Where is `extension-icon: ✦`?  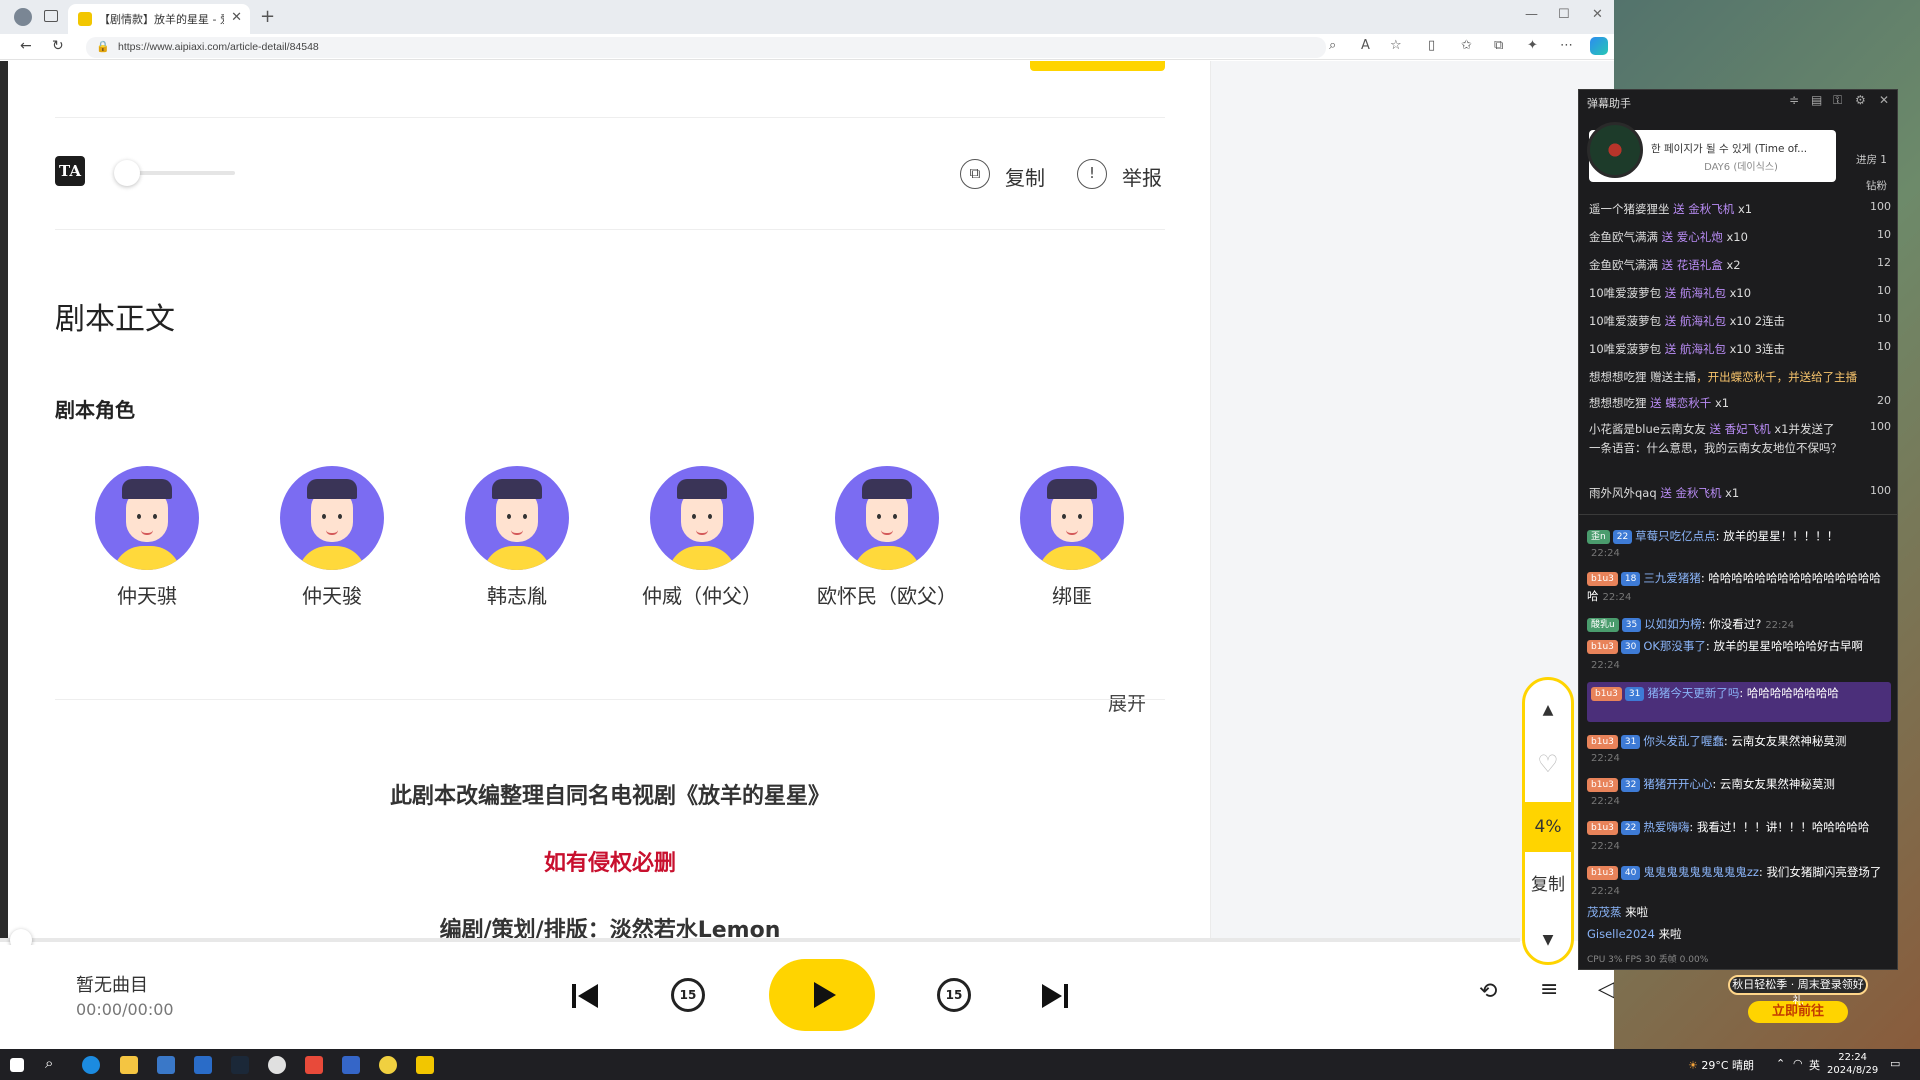 extension-icon: ✦ is located at coordinates (1532, 45).